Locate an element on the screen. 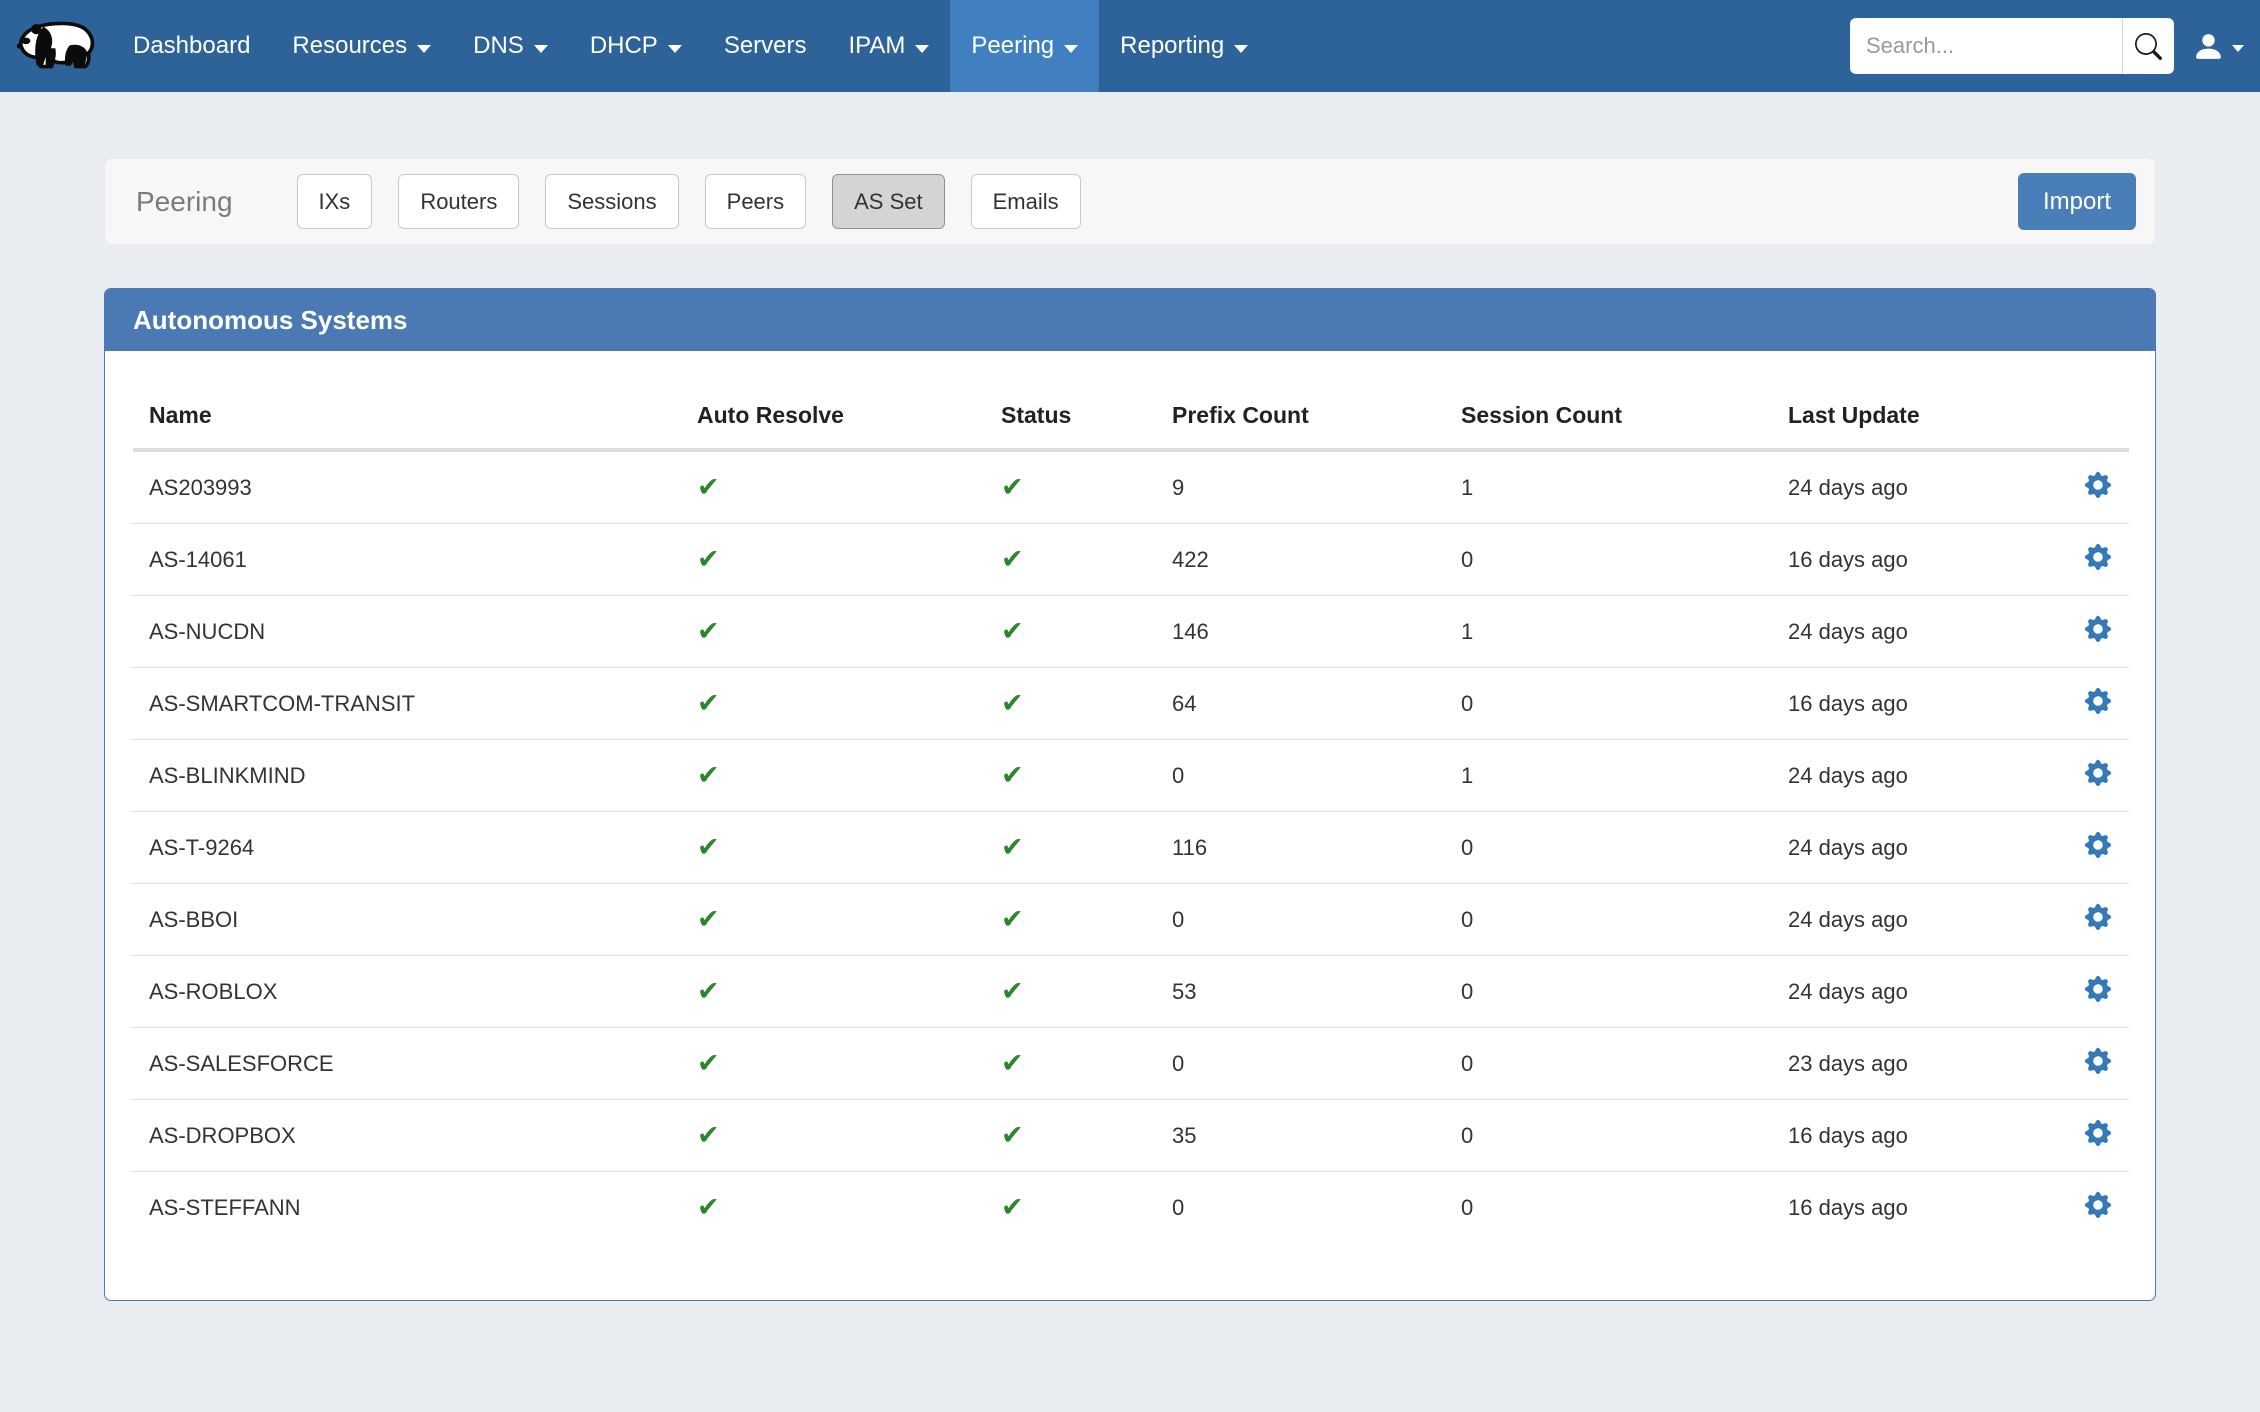  nav-item-reporting: Reporting is located at coordinates (1184, 46).